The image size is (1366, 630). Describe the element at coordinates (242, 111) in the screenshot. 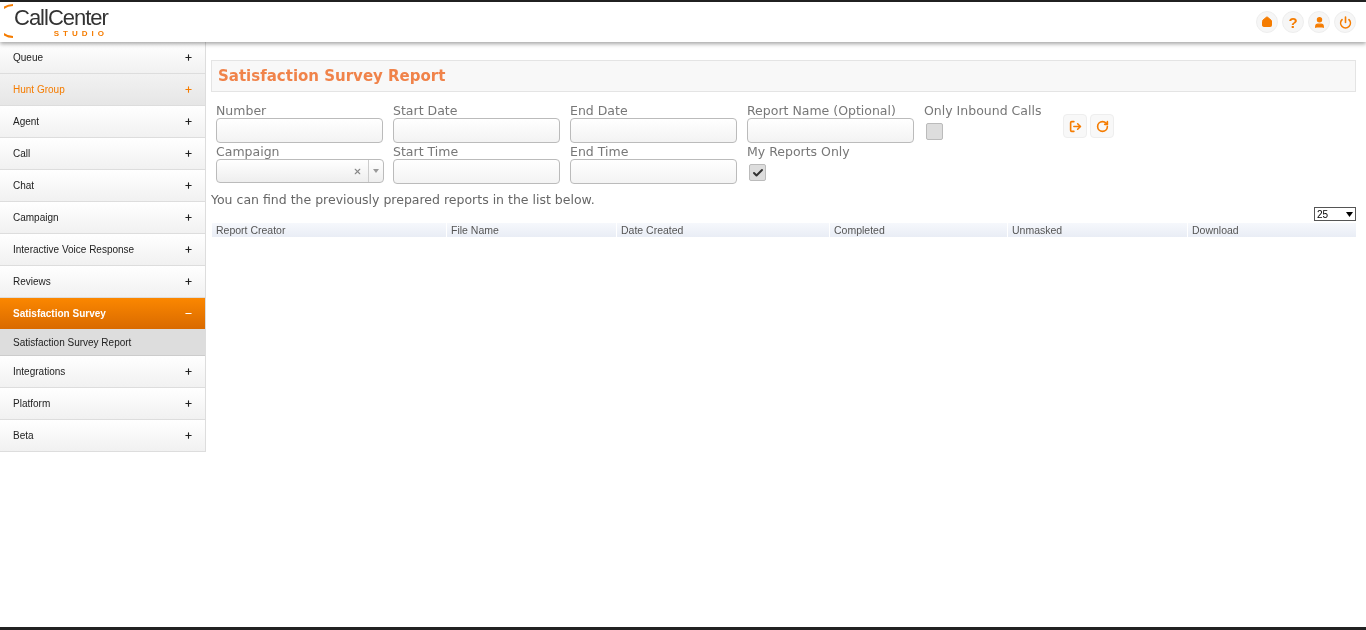

I see `field-label: Number` at that location.